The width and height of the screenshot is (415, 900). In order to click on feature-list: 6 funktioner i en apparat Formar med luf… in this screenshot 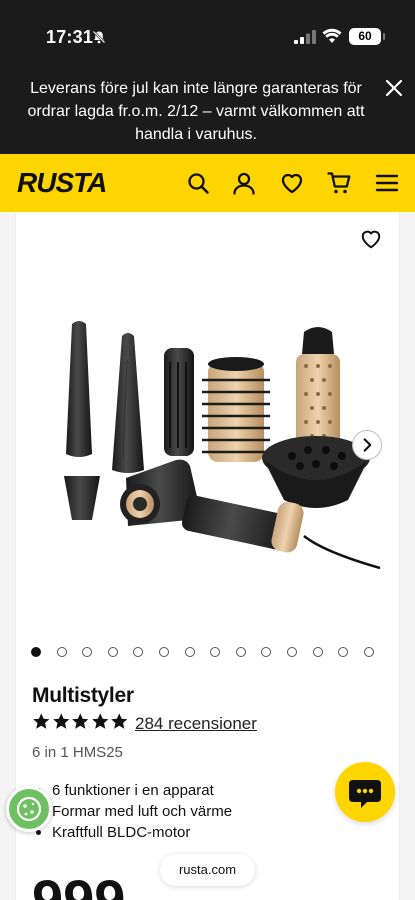, I will do `click(132, 811)`.